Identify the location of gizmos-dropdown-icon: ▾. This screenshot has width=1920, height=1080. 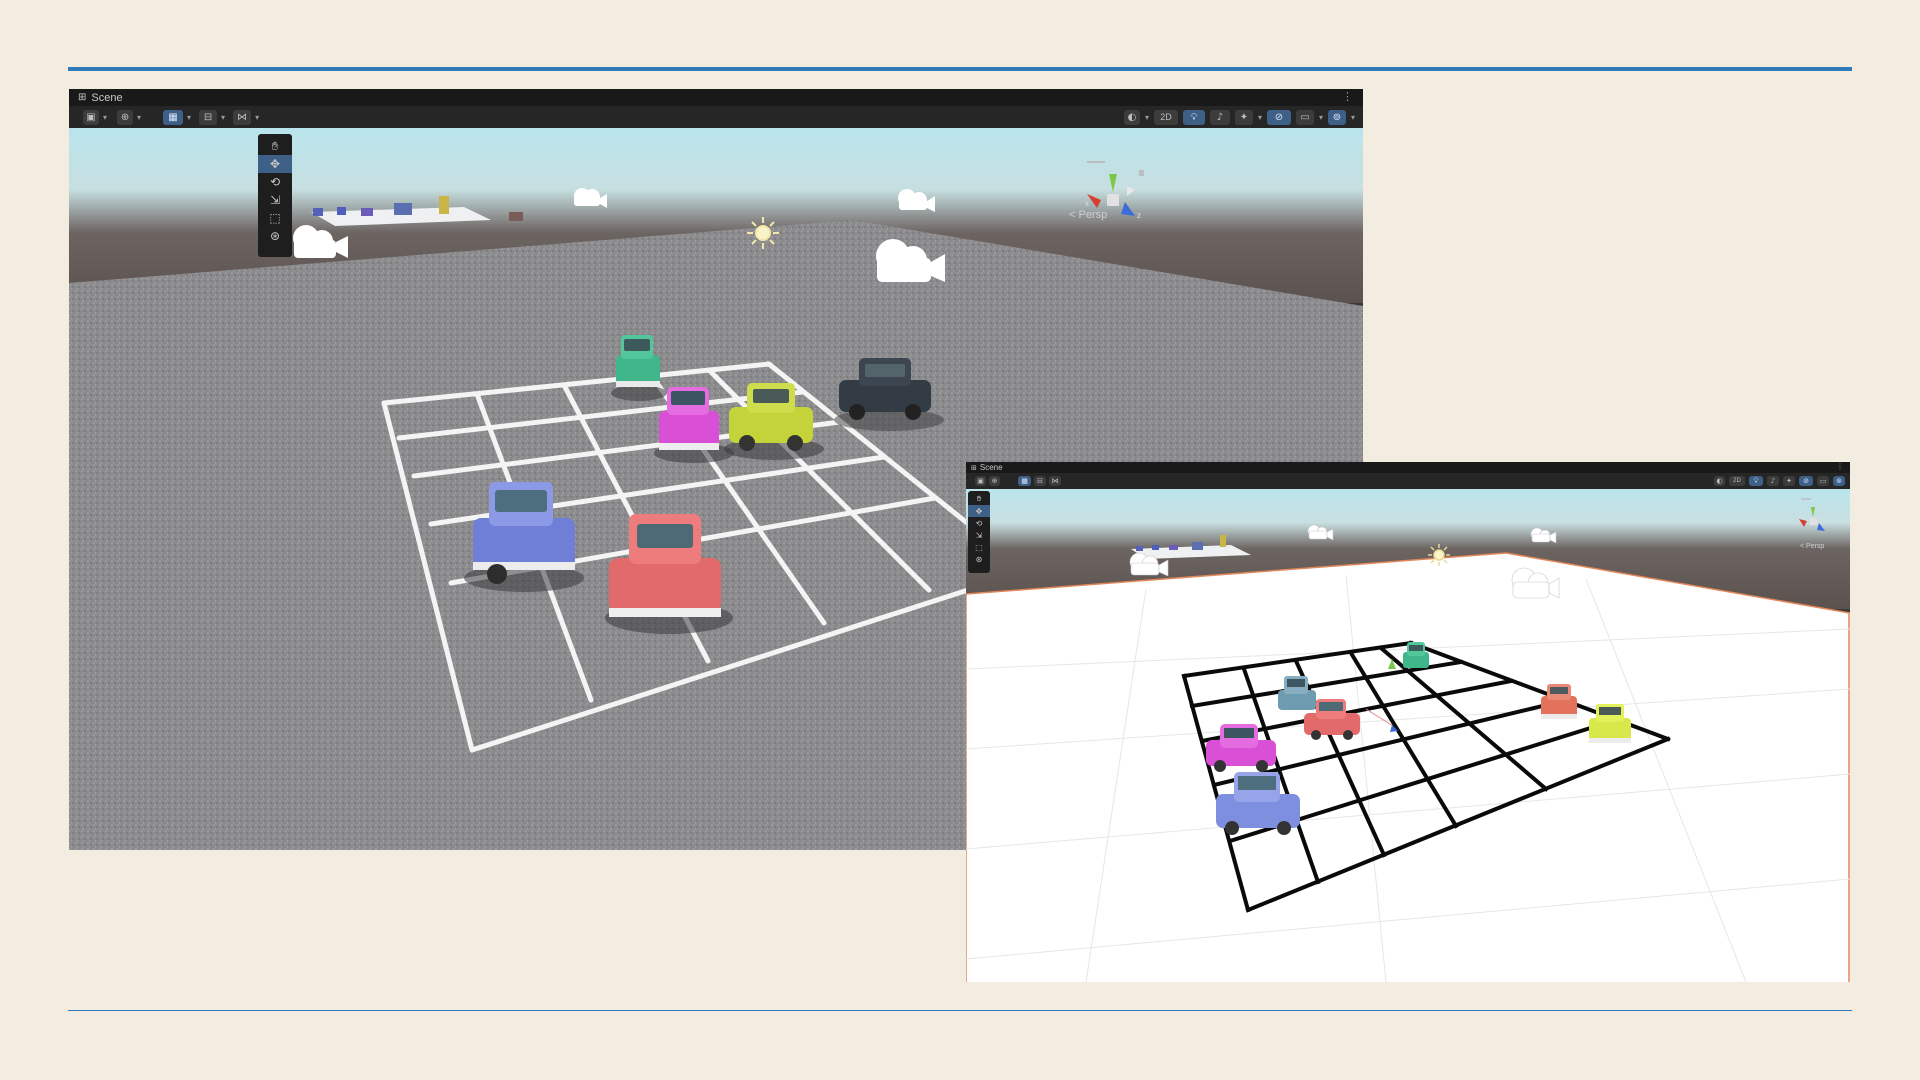
(1353, 117).